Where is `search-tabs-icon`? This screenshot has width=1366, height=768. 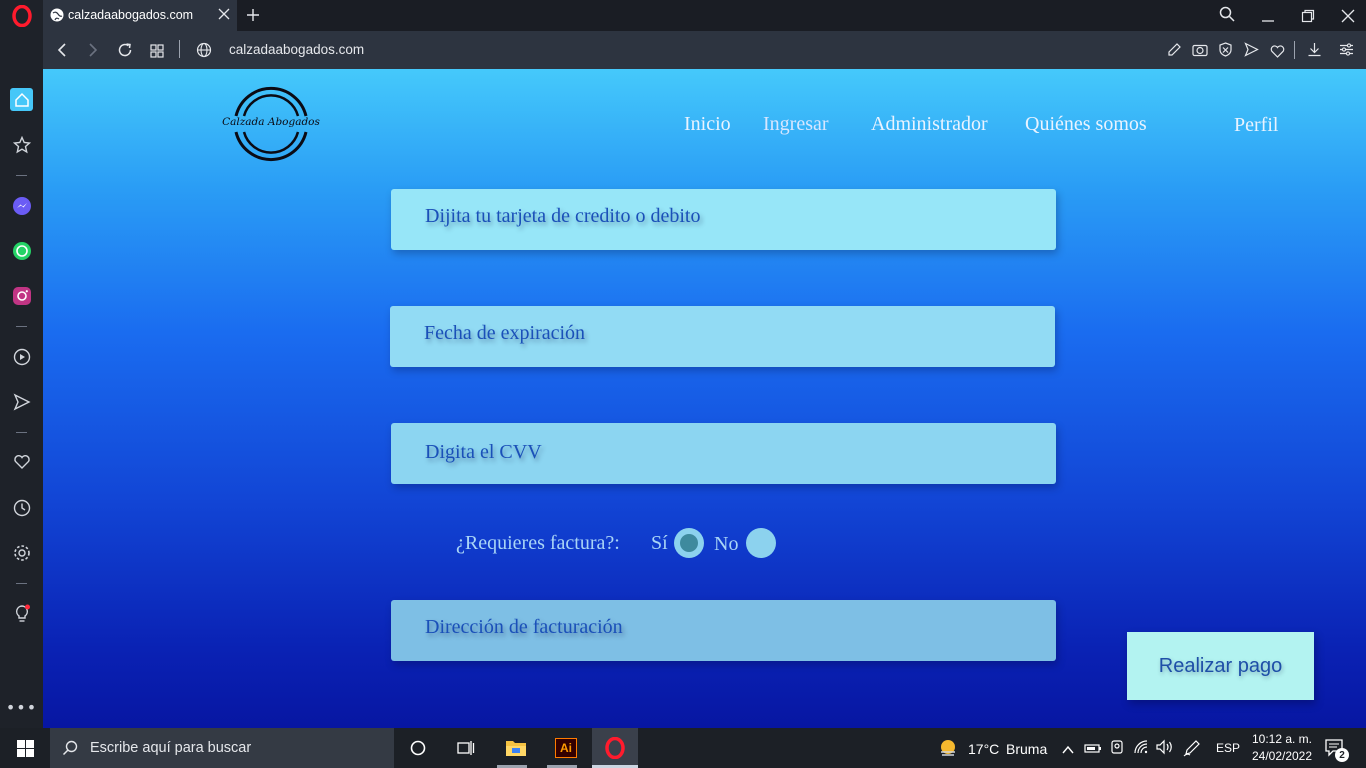
search-tabs-icon is located at coordinates (1227, 16).